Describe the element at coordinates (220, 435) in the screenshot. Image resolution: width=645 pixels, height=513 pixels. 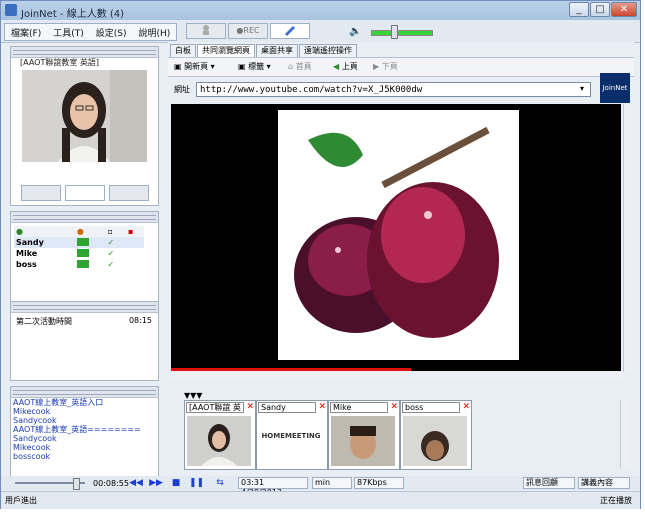
I see `participant-tile: [AAOT聯誼 英 ✕` at that location.